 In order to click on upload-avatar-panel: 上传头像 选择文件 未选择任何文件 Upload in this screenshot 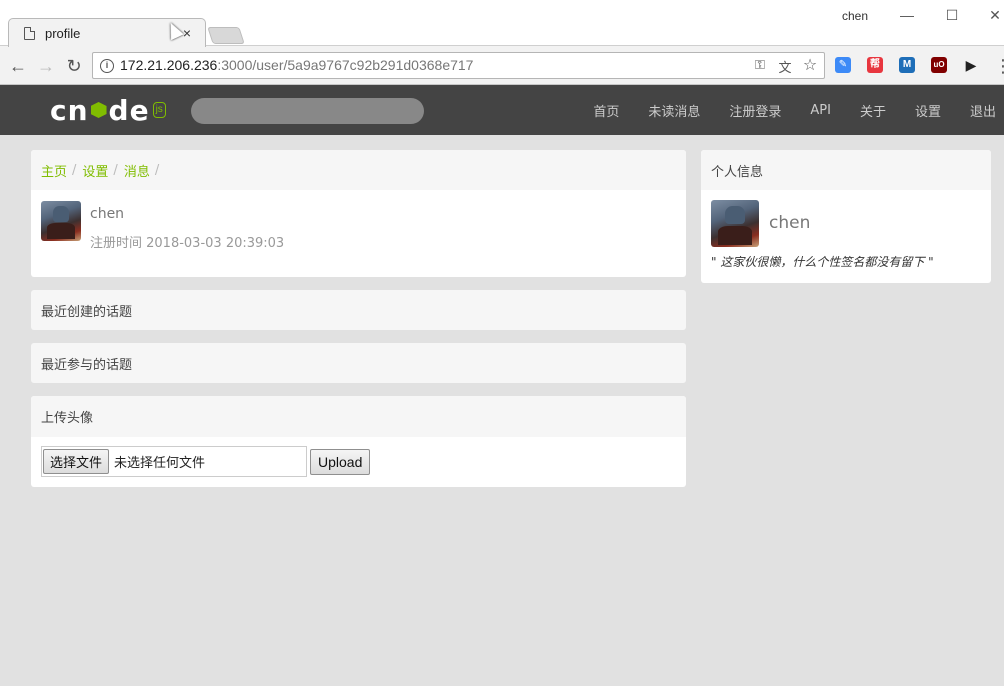, I will do `click(358, 441)`.